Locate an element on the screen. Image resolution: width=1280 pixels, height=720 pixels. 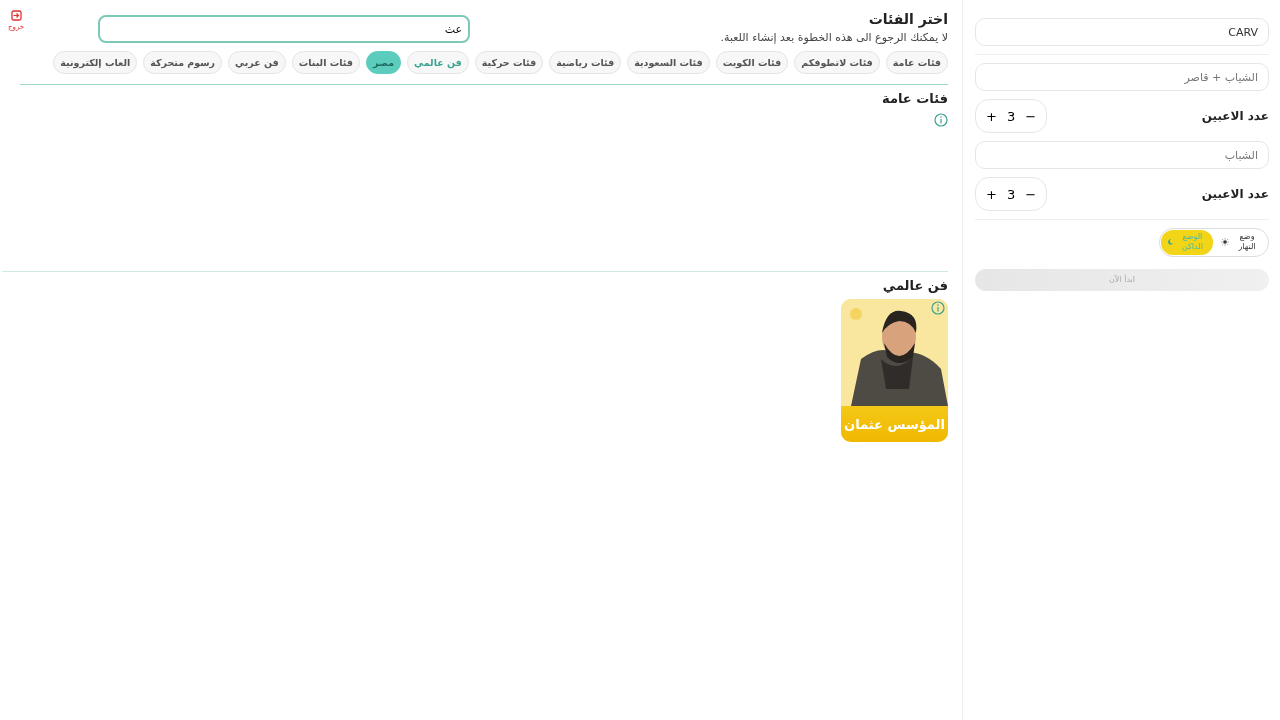
team-name-field: الشباب is located at coordinates (1122, 155).